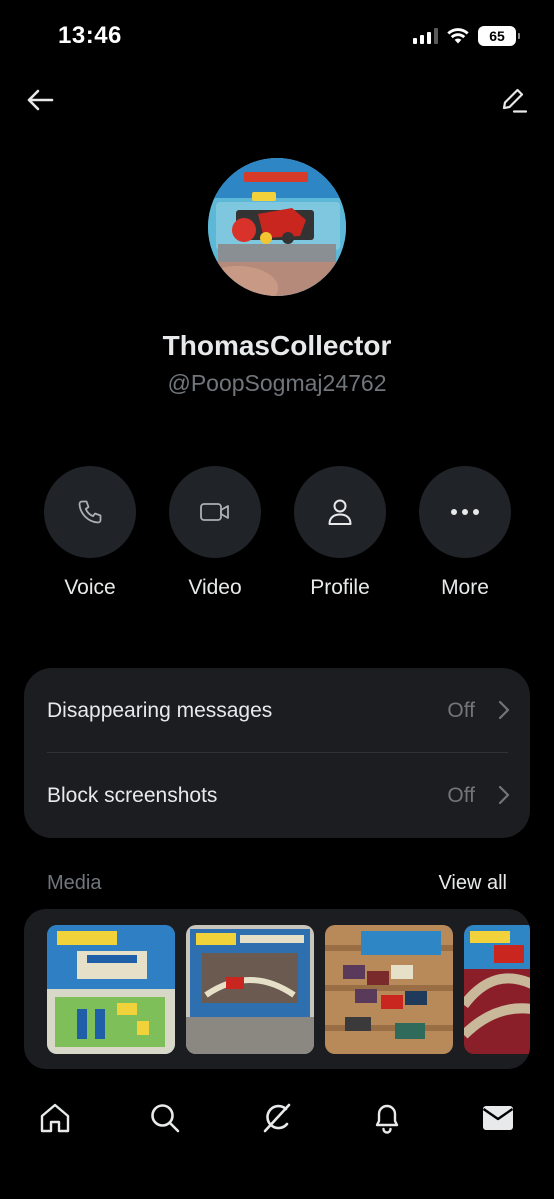 The image size is (554, 1199). I want to click on tab-search, so click(165, 1118).